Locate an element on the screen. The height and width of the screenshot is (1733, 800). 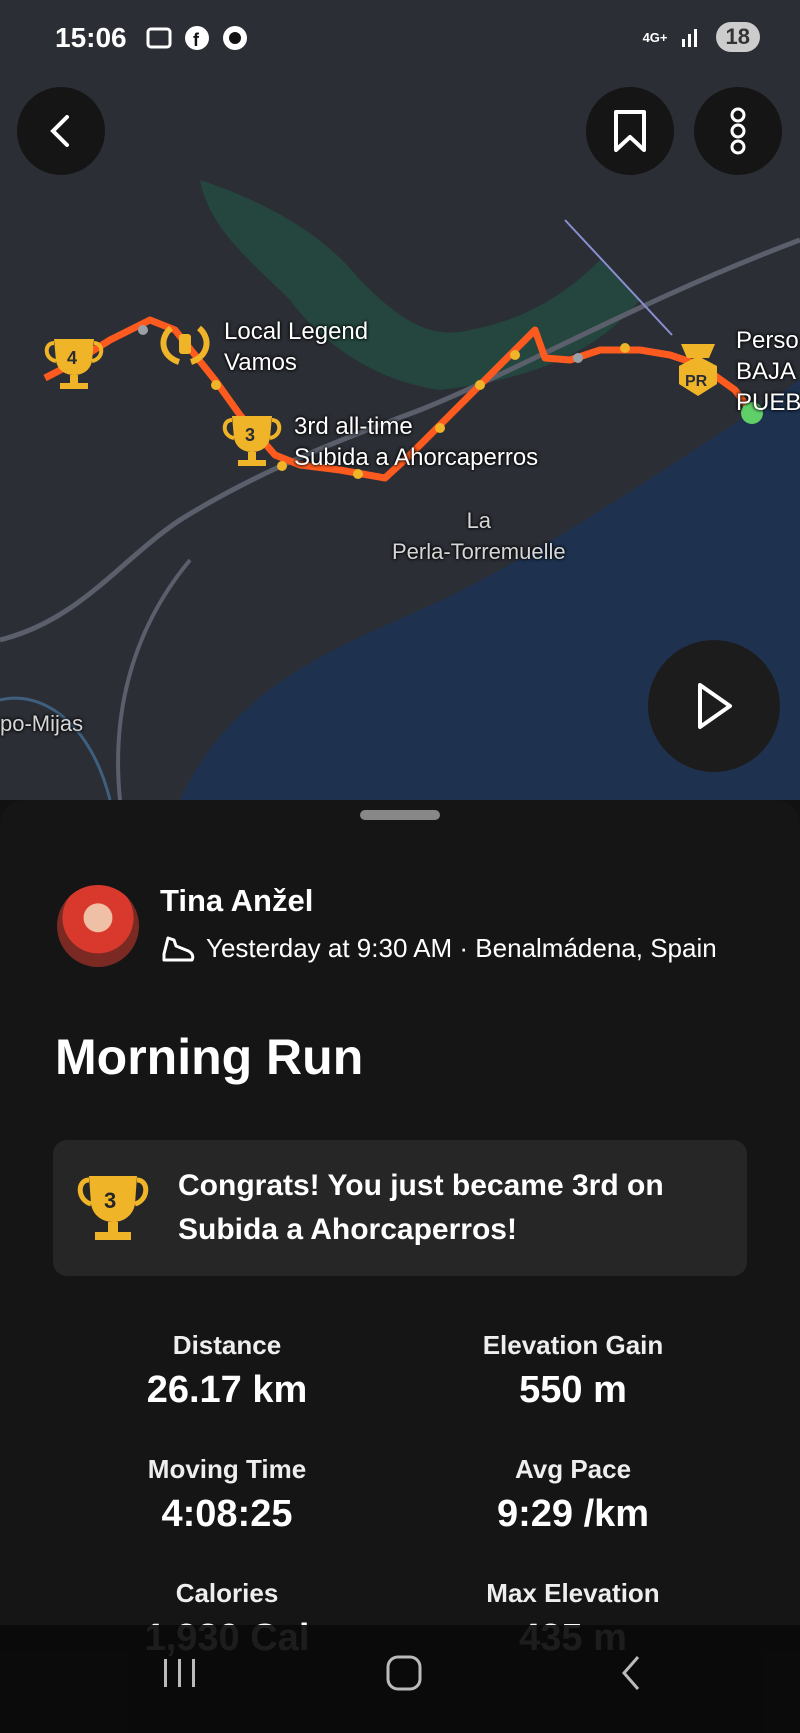
activity-title: Morning Run is located at coordinates (209, 1057).